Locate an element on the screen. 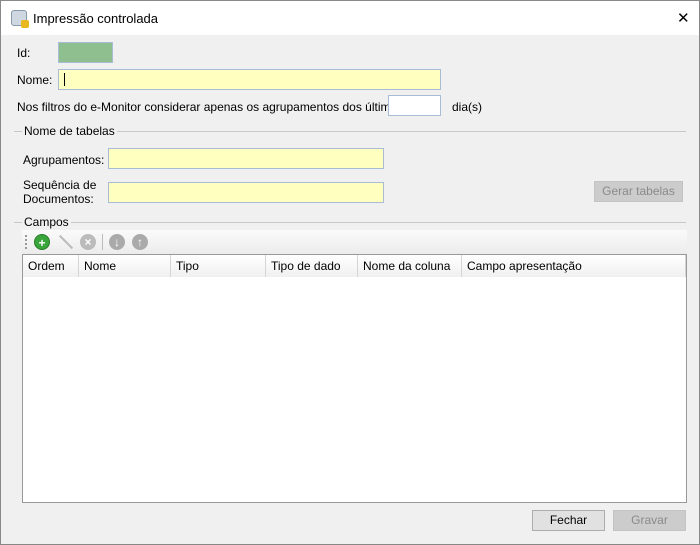  fechar-button: Fechar is located at coordinates (568, 520).